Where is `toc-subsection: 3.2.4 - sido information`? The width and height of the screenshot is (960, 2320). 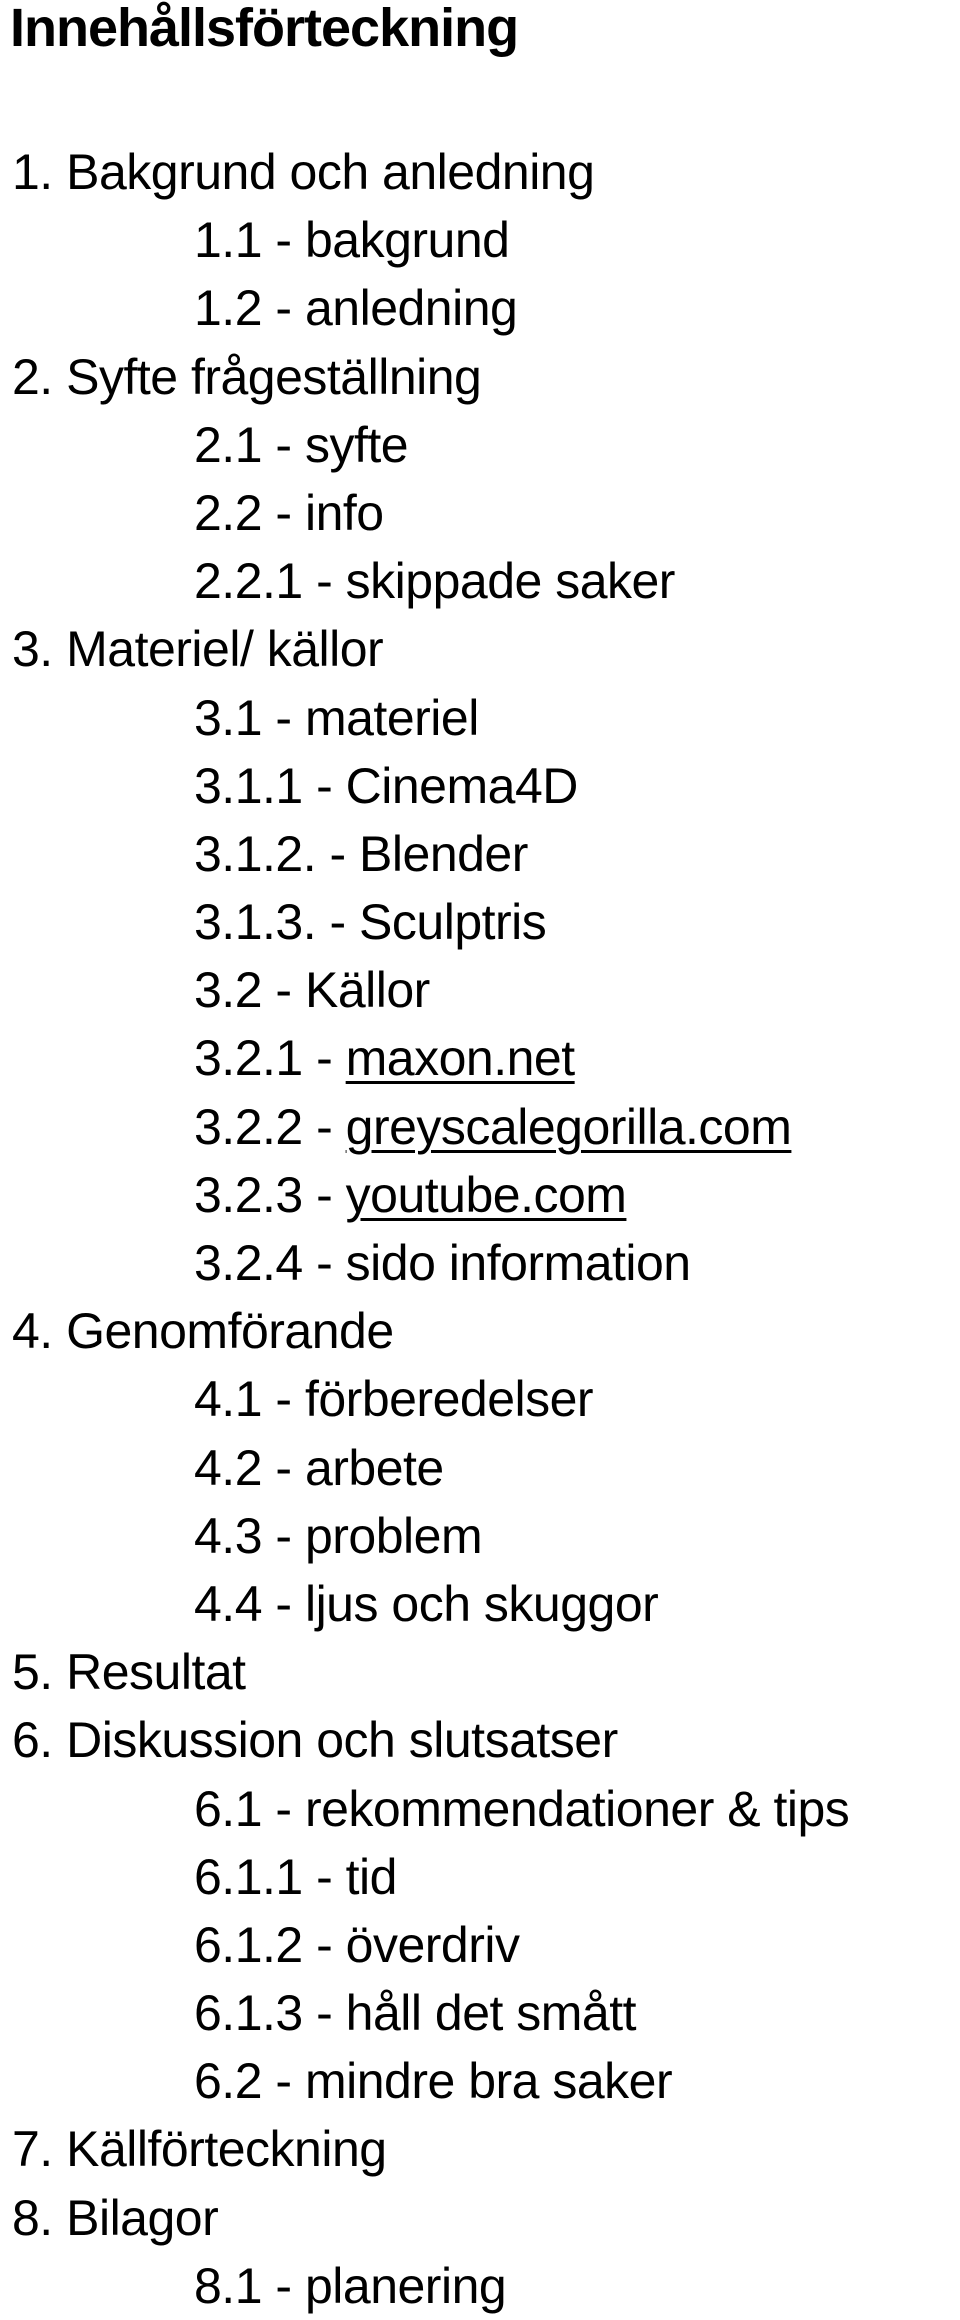 toc-subsection: 3.2.4 - sido information is located at coordinates (424, 1263).